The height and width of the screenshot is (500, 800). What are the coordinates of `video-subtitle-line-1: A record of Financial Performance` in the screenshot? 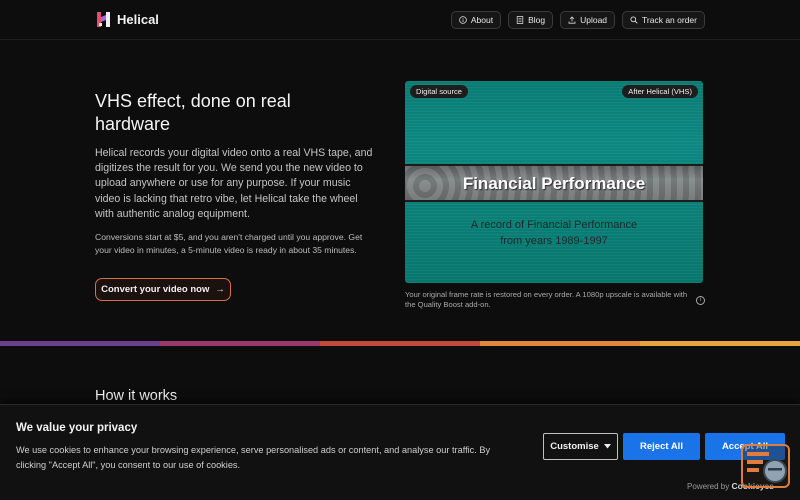 It's located at (554, 225).